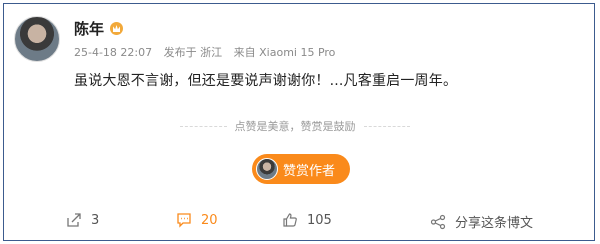  Describe the element at coordinates (95, 220) in the screenshot. I see `share-count: 3` at that location.